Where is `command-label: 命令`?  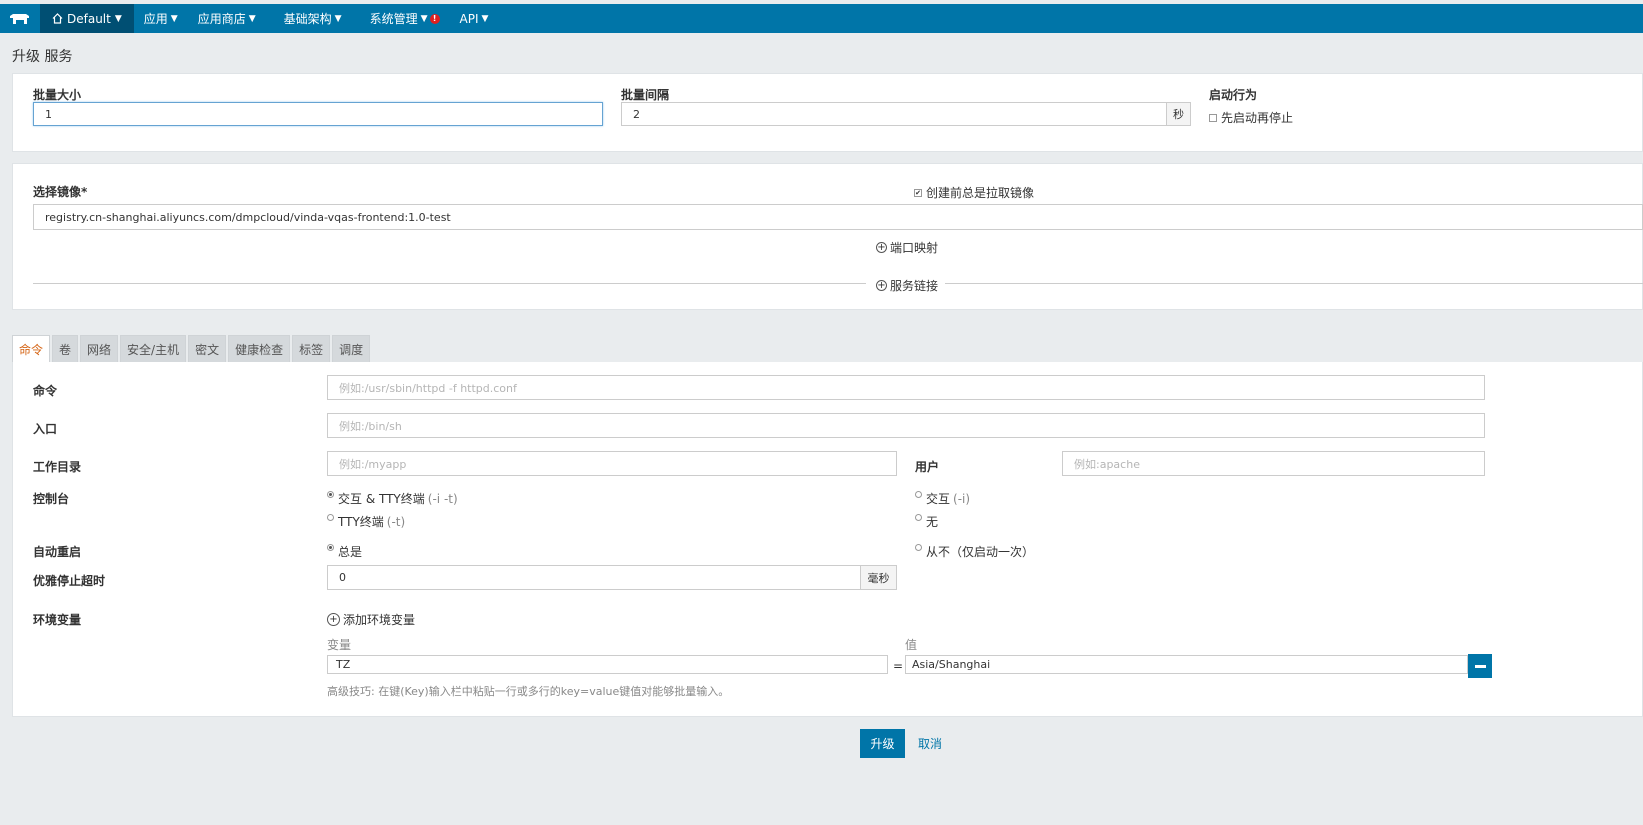 command-label: 命令 is located at coordinates (45, 391).